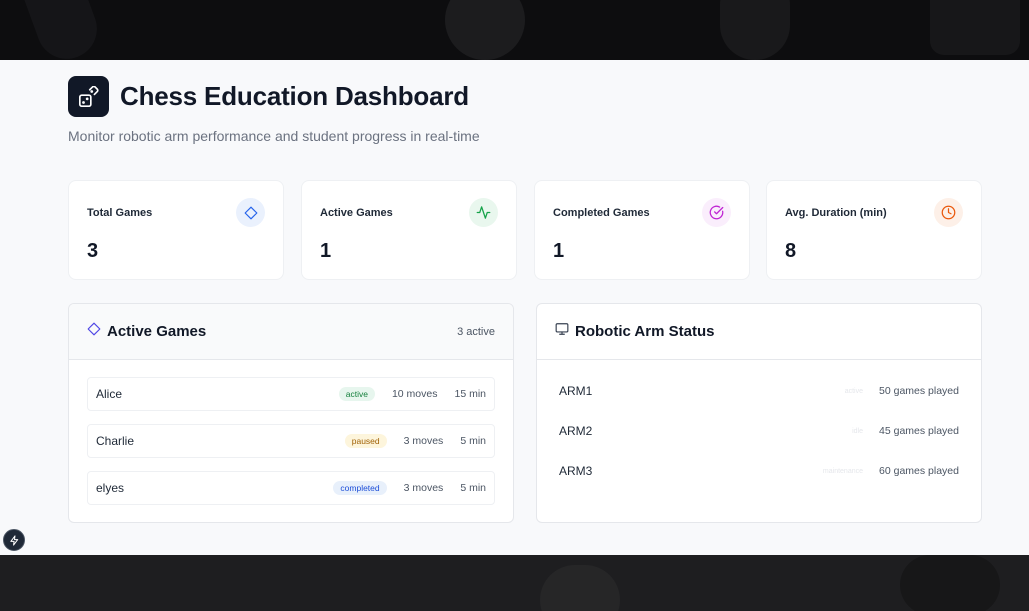  I want to click on active-count-label: 3 active, so click(476, 331).